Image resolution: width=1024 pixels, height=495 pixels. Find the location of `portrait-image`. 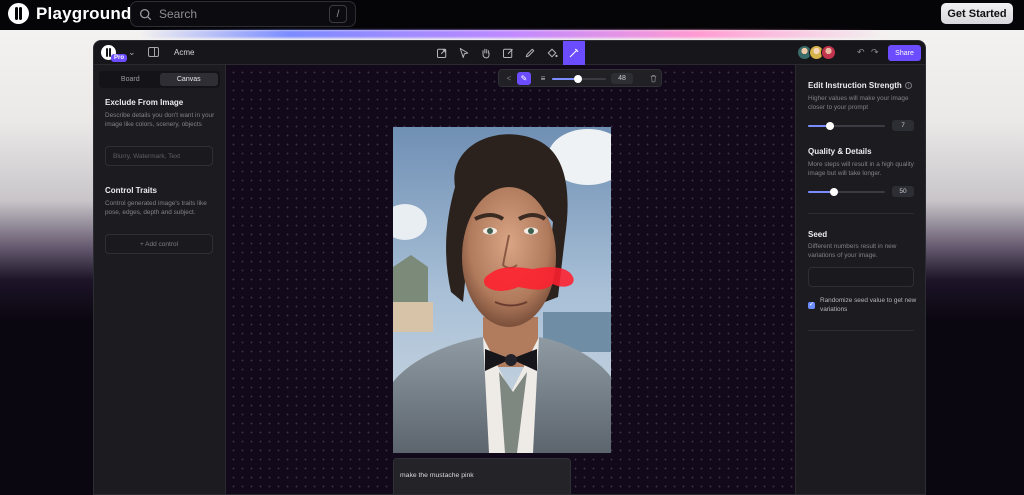

portrait-image is located at coordinates (502, 290).